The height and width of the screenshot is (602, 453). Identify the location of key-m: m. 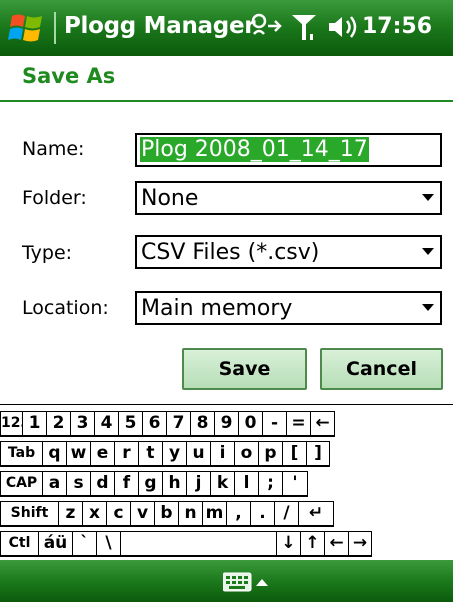
(214, 514).